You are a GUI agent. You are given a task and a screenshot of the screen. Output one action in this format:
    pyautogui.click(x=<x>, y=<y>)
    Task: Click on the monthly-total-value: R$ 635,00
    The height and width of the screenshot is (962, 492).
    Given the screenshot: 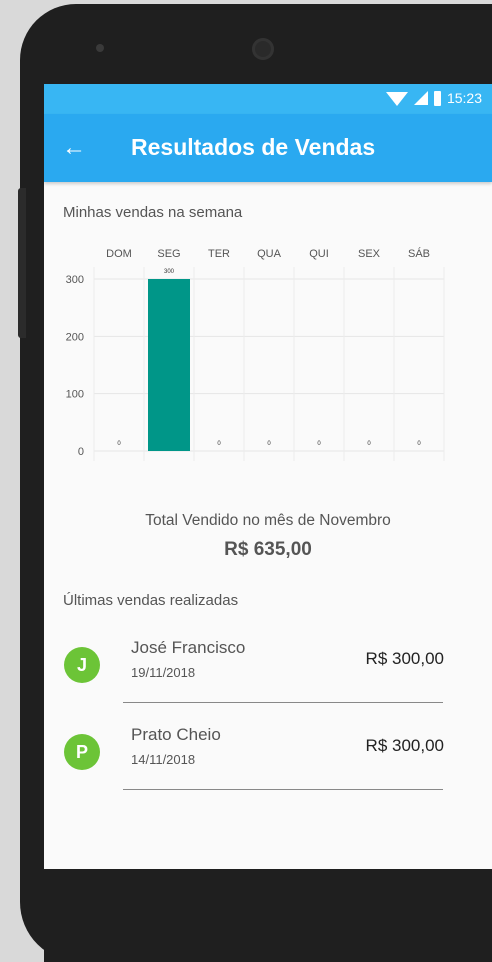 What is the action you would take?
    pyautogui.click(x=268, y=549)
    